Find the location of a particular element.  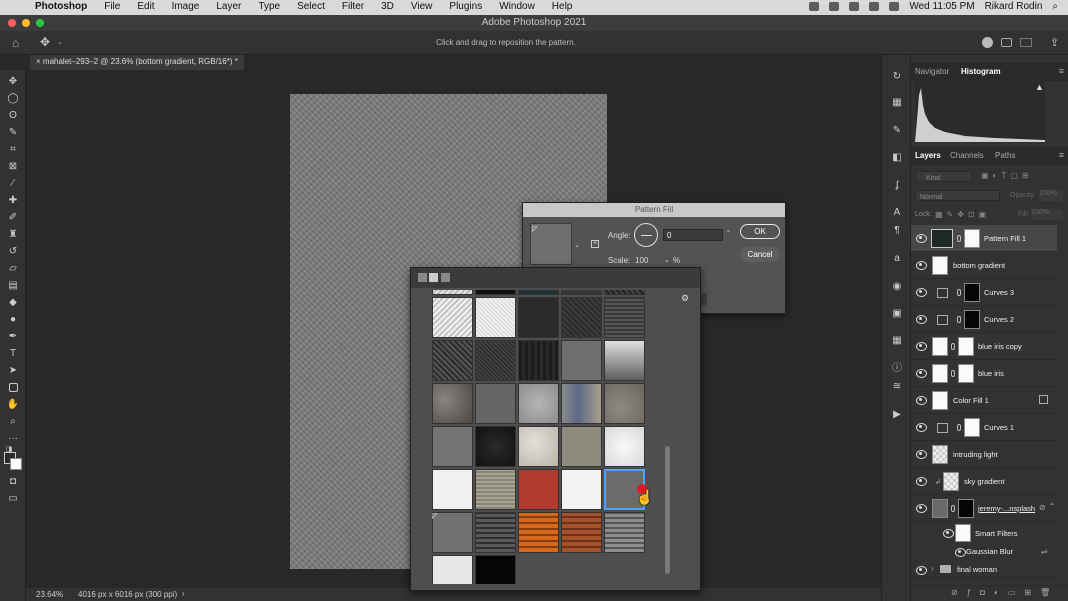

path-selection-icon: ➤ is located at coordinates (13, 370).